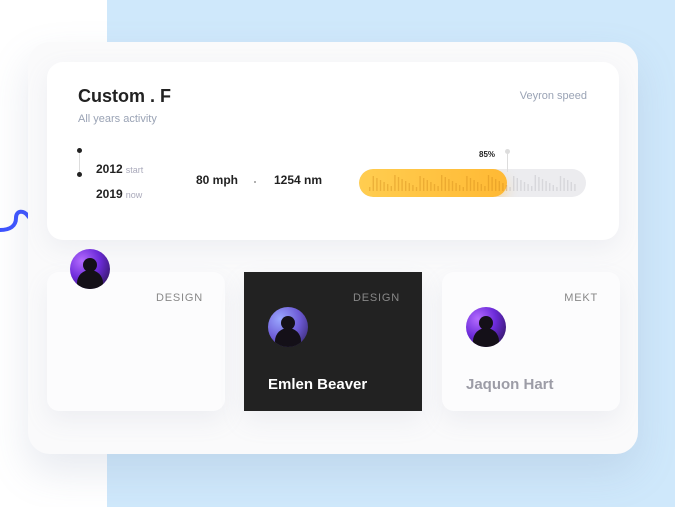  Describe the element at coordinates (109, 169) in the screenshot. I see `year-start-value: 2012` at that location.